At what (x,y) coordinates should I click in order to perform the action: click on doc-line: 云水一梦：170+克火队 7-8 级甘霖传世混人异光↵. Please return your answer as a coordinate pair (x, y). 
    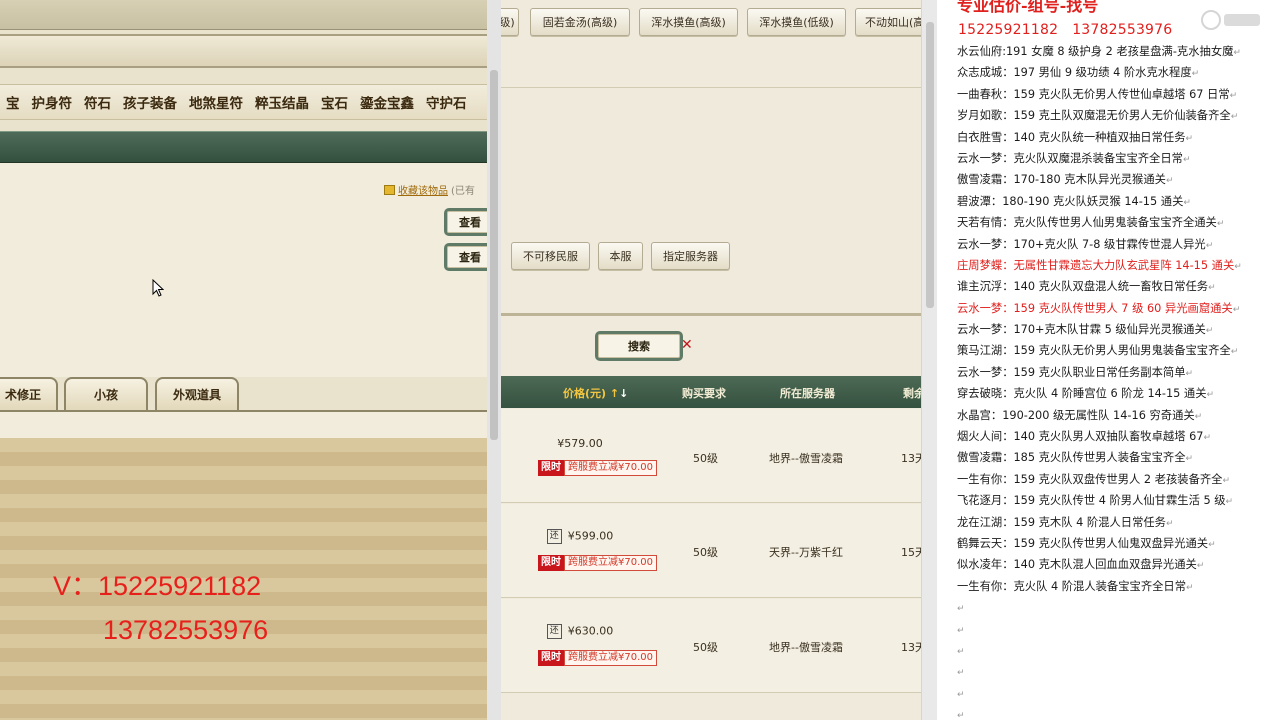
    Looking at the image, I should click on (1117, 244).